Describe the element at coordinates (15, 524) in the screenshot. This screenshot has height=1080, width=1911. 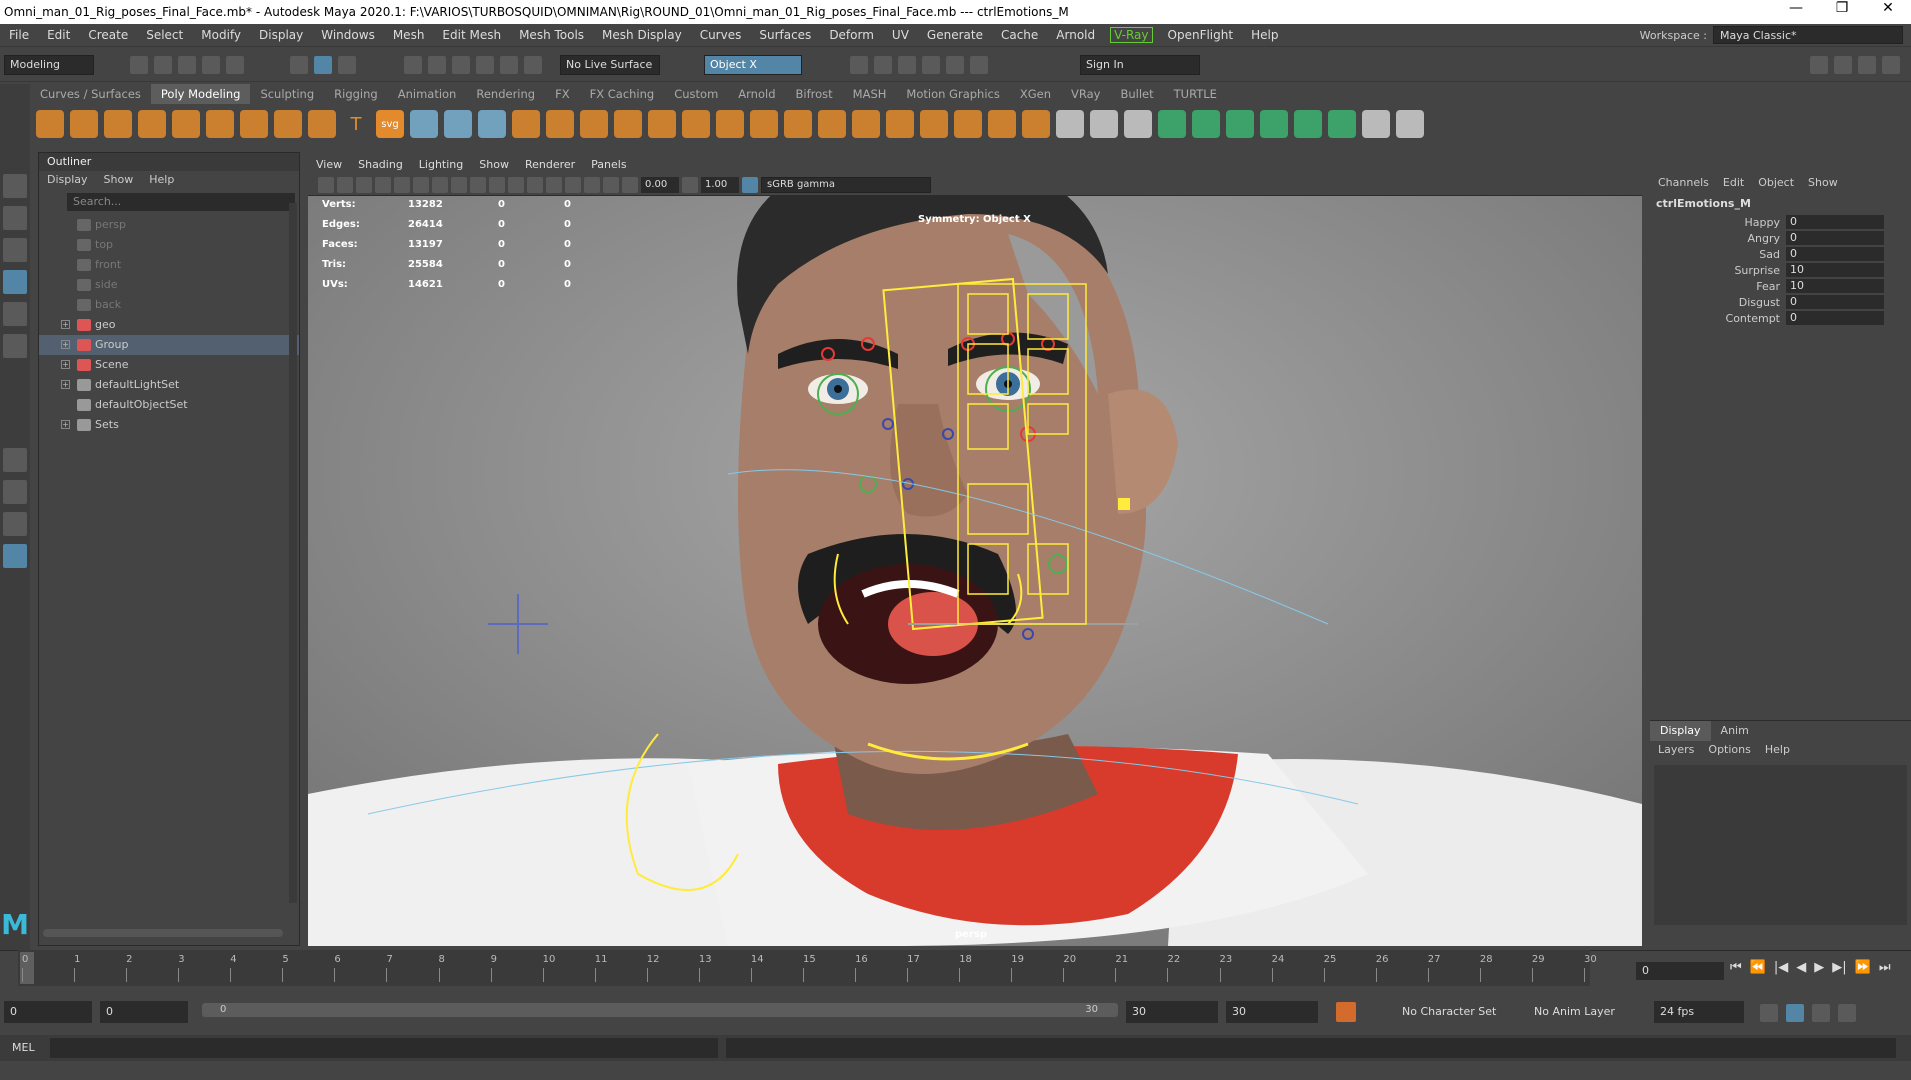
I see `two-view-icon` at that location.